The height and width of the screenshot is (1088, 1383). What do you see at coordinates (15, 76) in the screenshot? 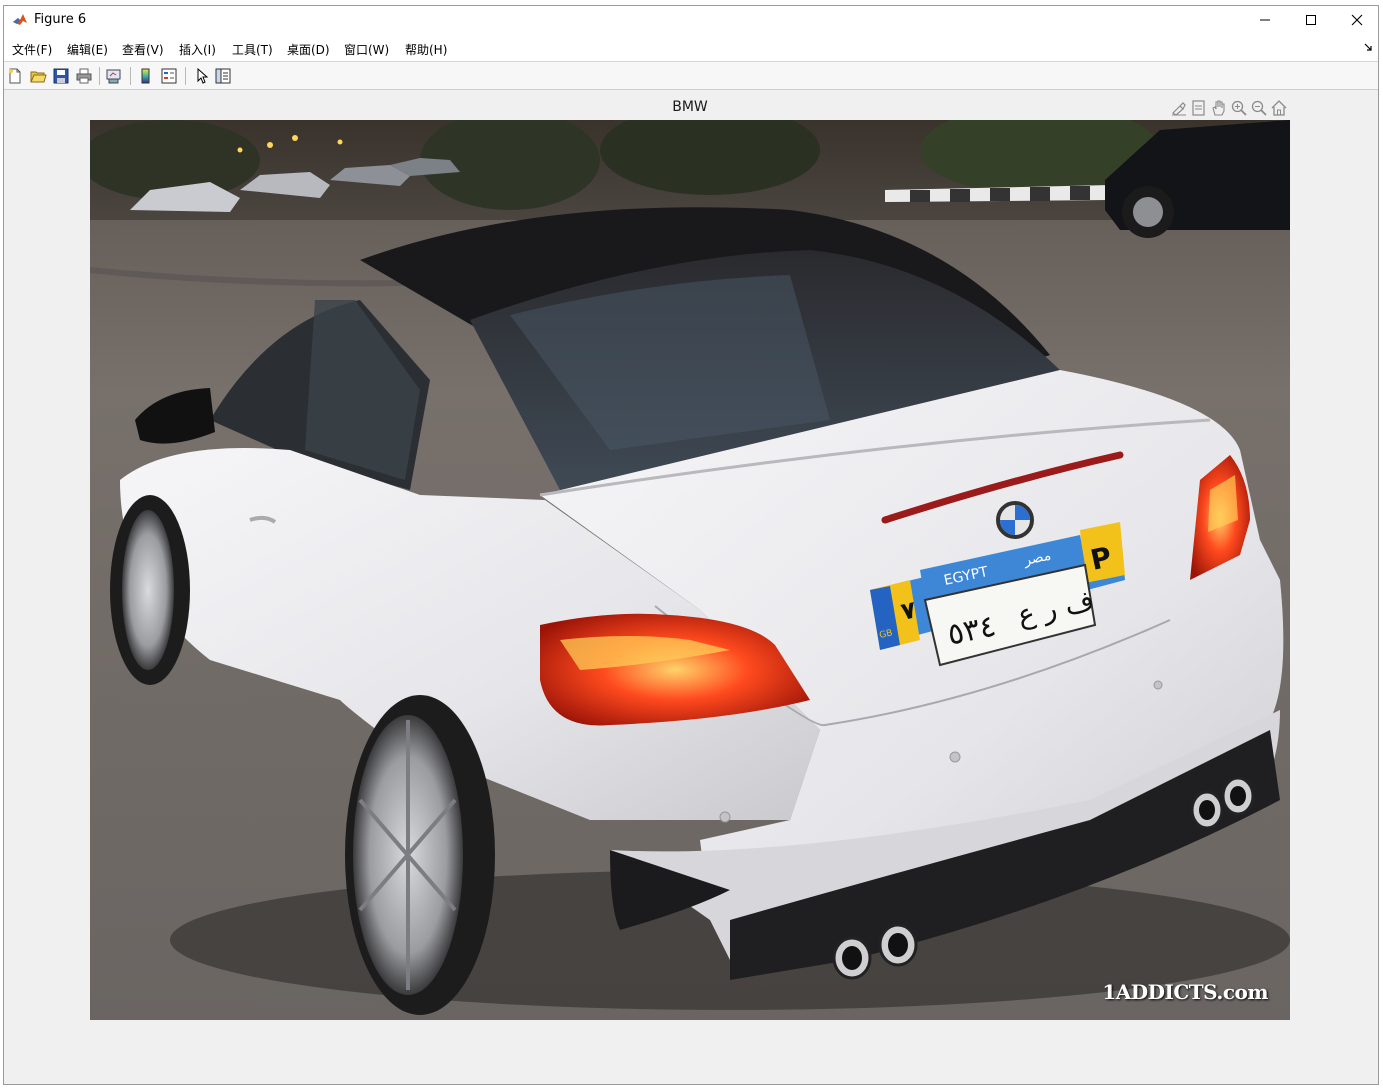
I see `new-figure-icon` at bounding box center [15, 76].